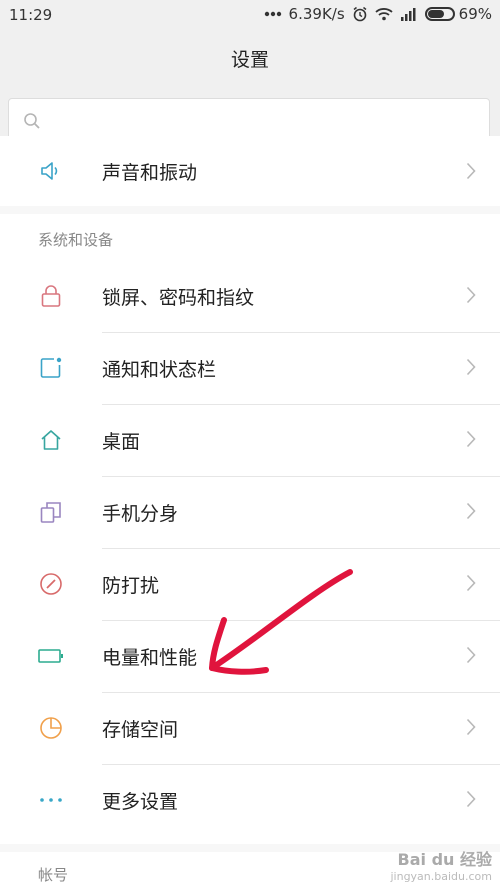 Image resolution: width=500 pixels, height=889 pixels. What do you see at coordinates (439, 14) in the screenshot?
I see `battery-status-icon` at bounding box center [439, 14].